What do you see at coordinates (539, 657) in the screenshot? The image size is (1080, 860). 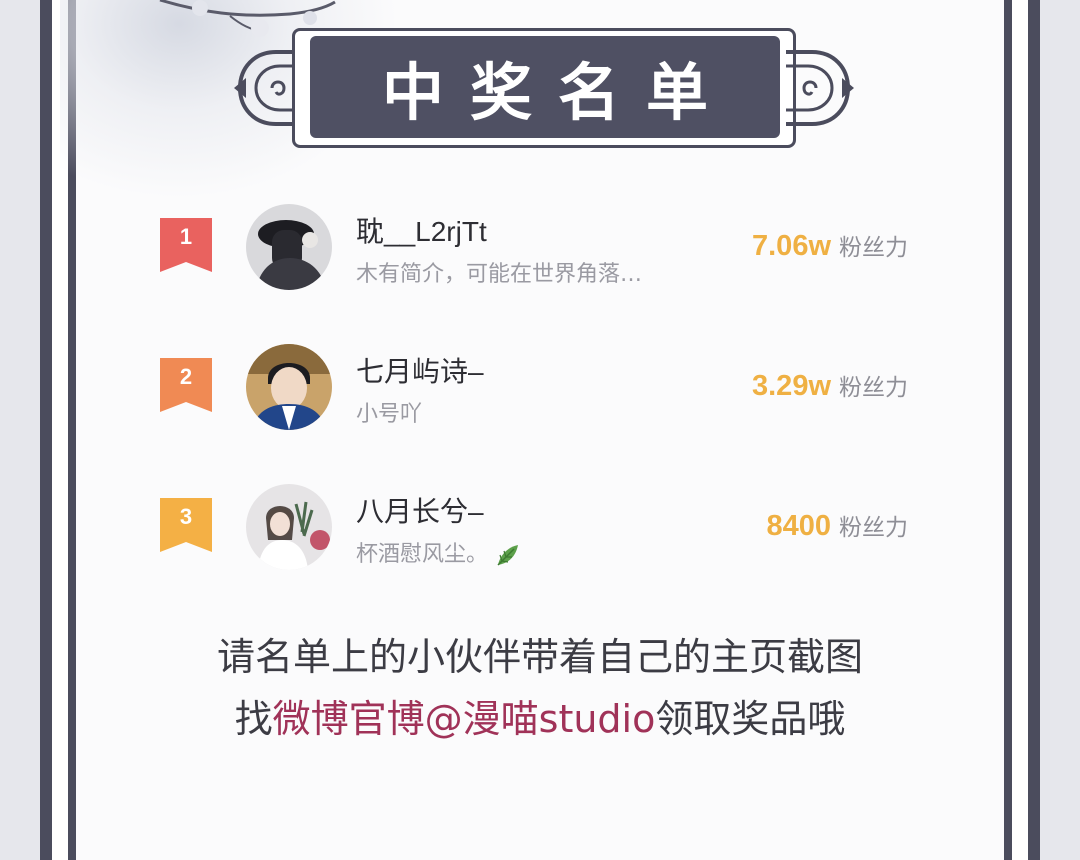 I see `notice-line-1: 请名单上的小伙伴带着自己的主页截图` at bounding box center [539, 657].